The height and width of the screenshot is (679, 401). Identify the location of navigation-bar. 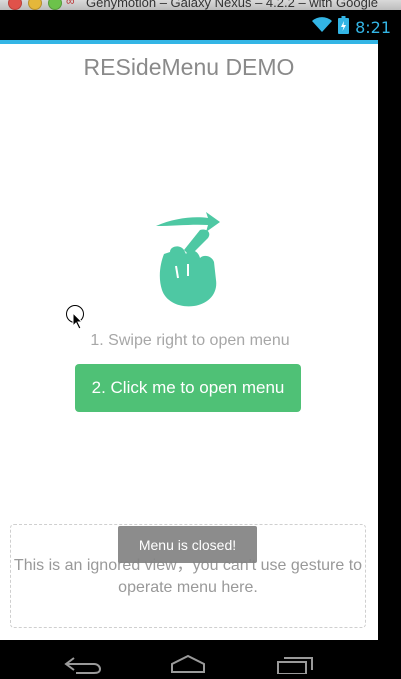
(200, 659).